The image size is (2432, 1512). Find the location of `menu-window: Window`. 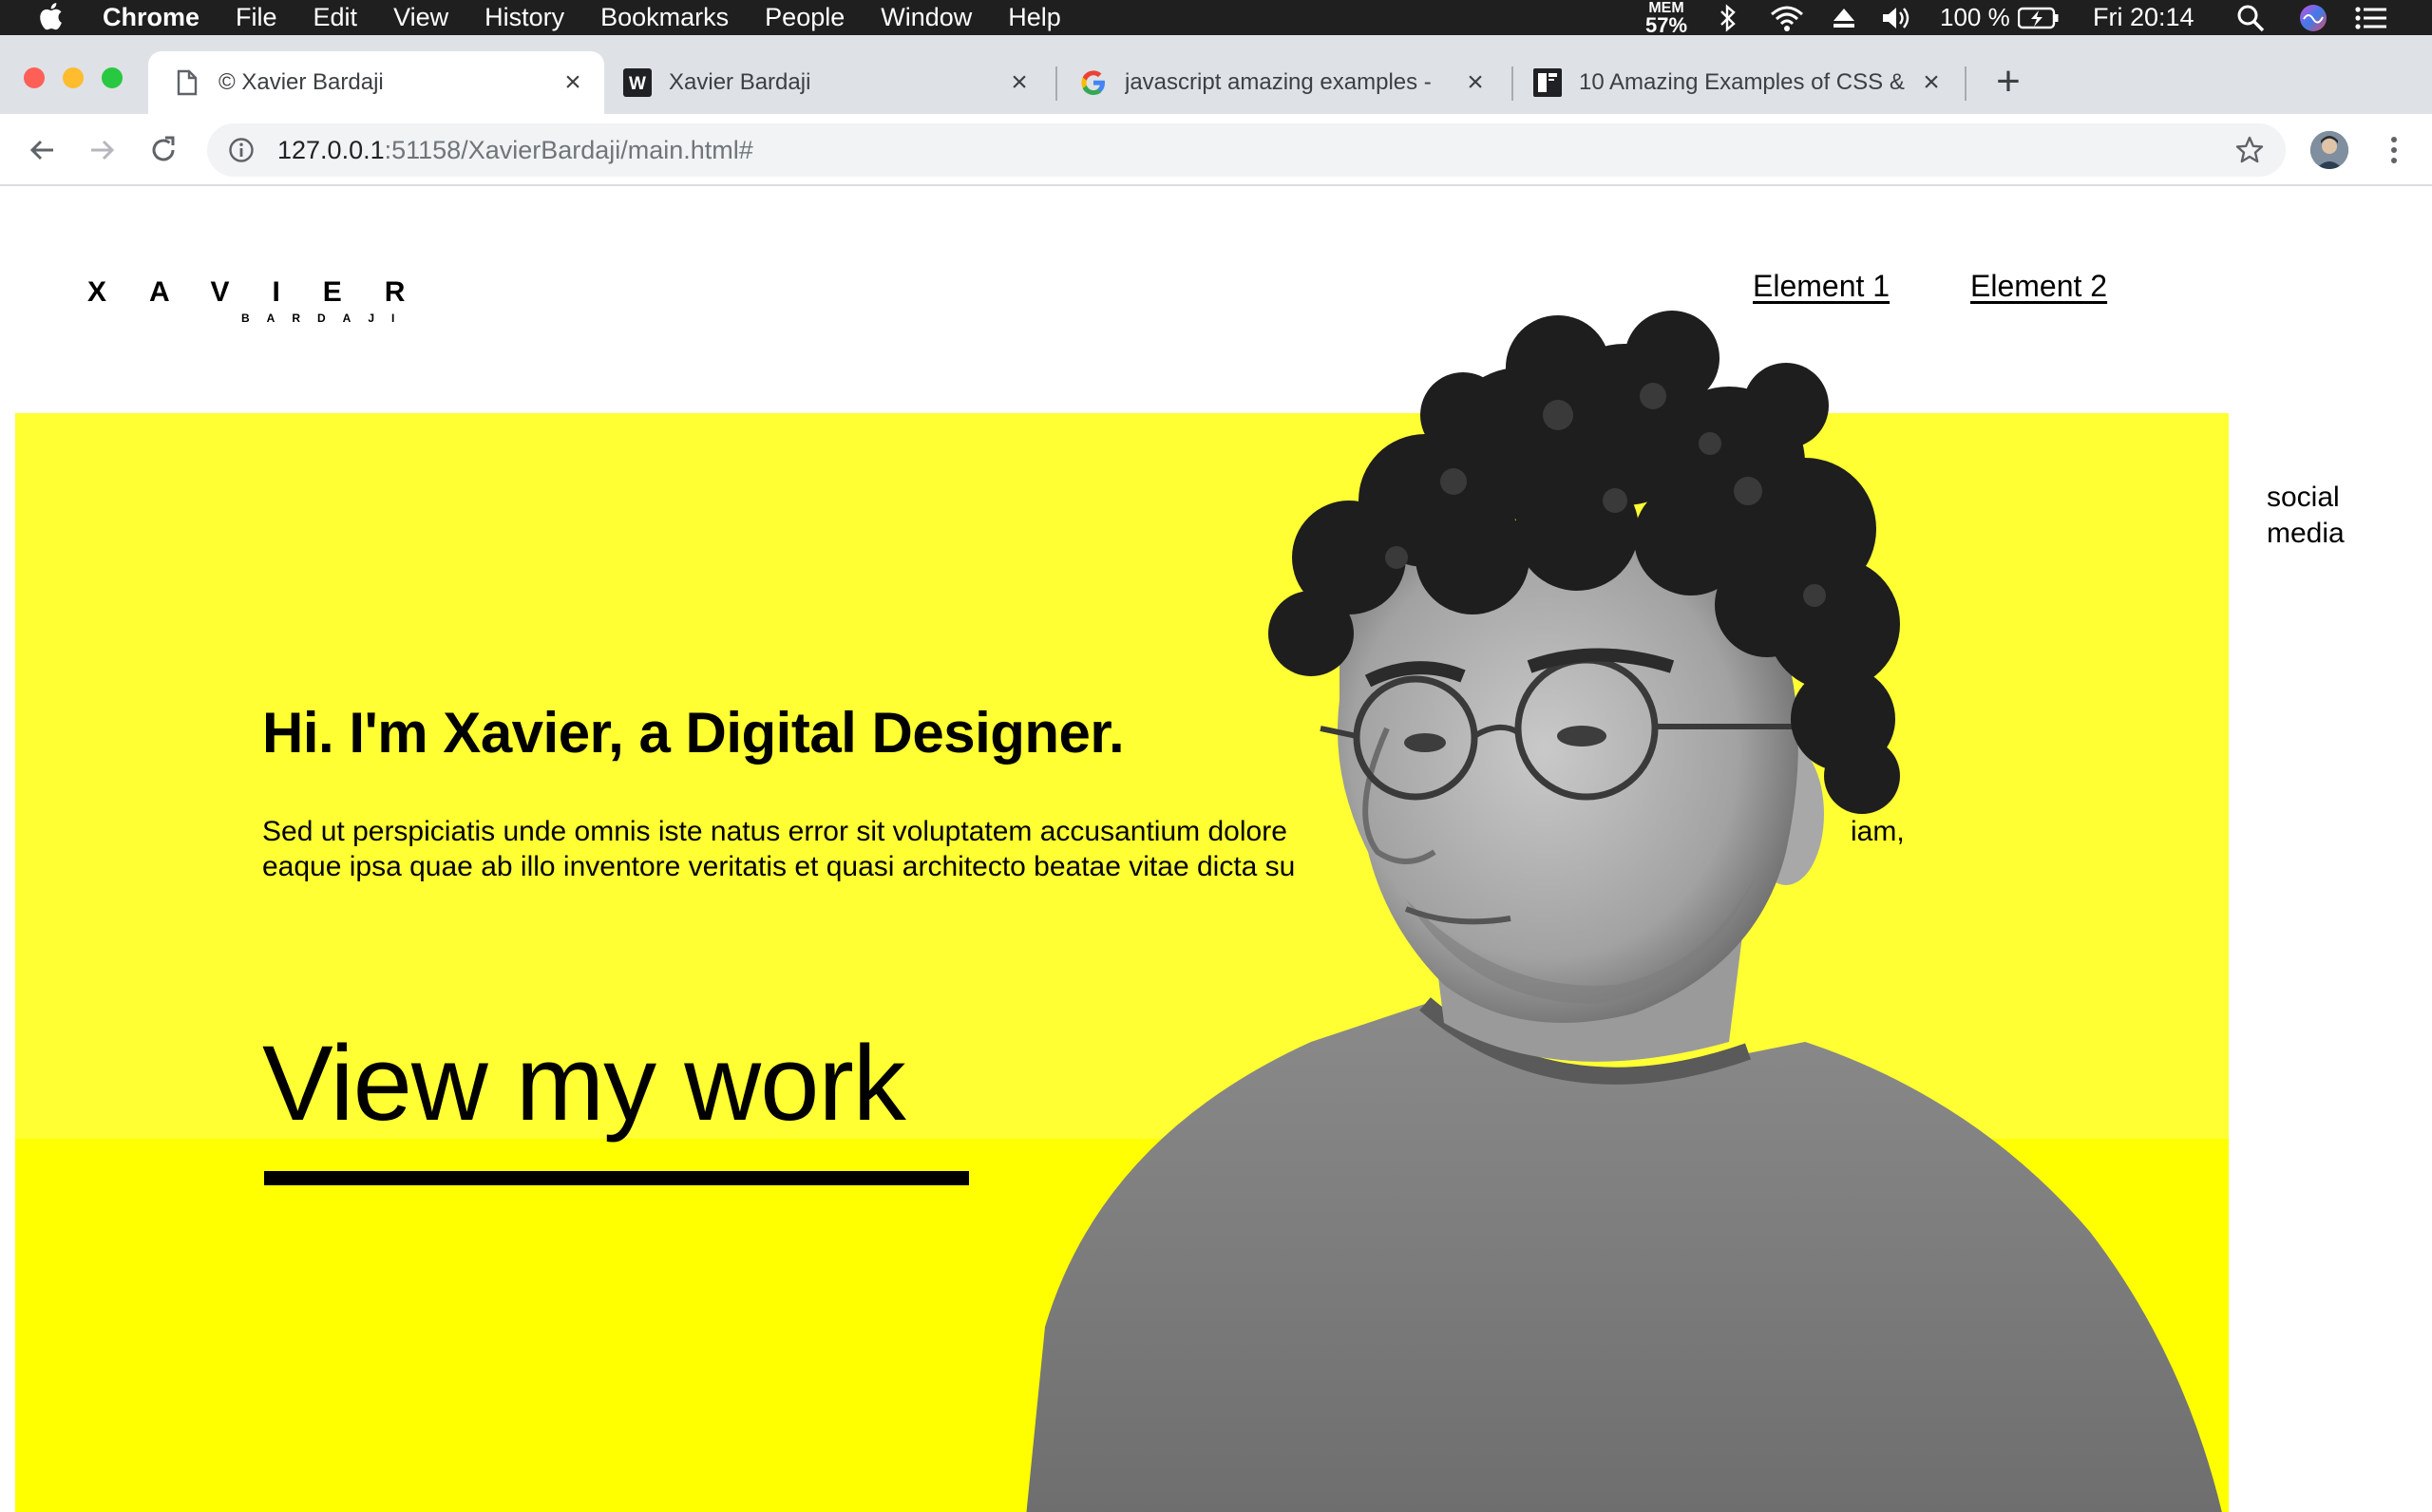

menu-window: Window is located at coordinates (926, 17).